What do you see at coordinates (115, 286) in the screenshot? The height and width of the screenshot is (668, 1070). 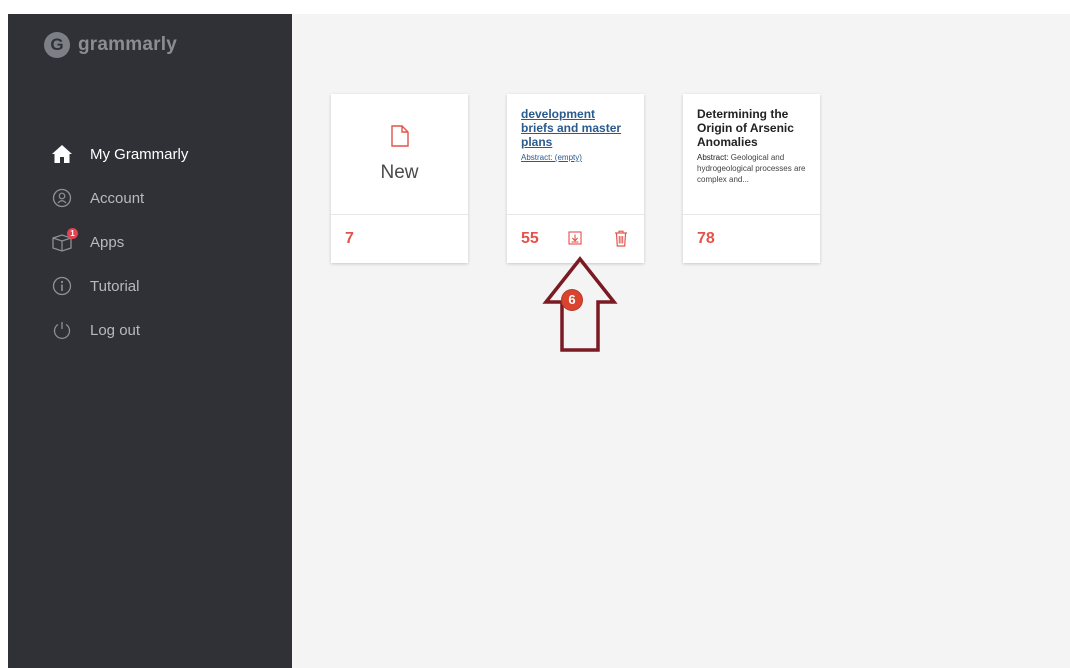 I see `sidebar-item-label: Tutorial` at bounding box center [115, 286].